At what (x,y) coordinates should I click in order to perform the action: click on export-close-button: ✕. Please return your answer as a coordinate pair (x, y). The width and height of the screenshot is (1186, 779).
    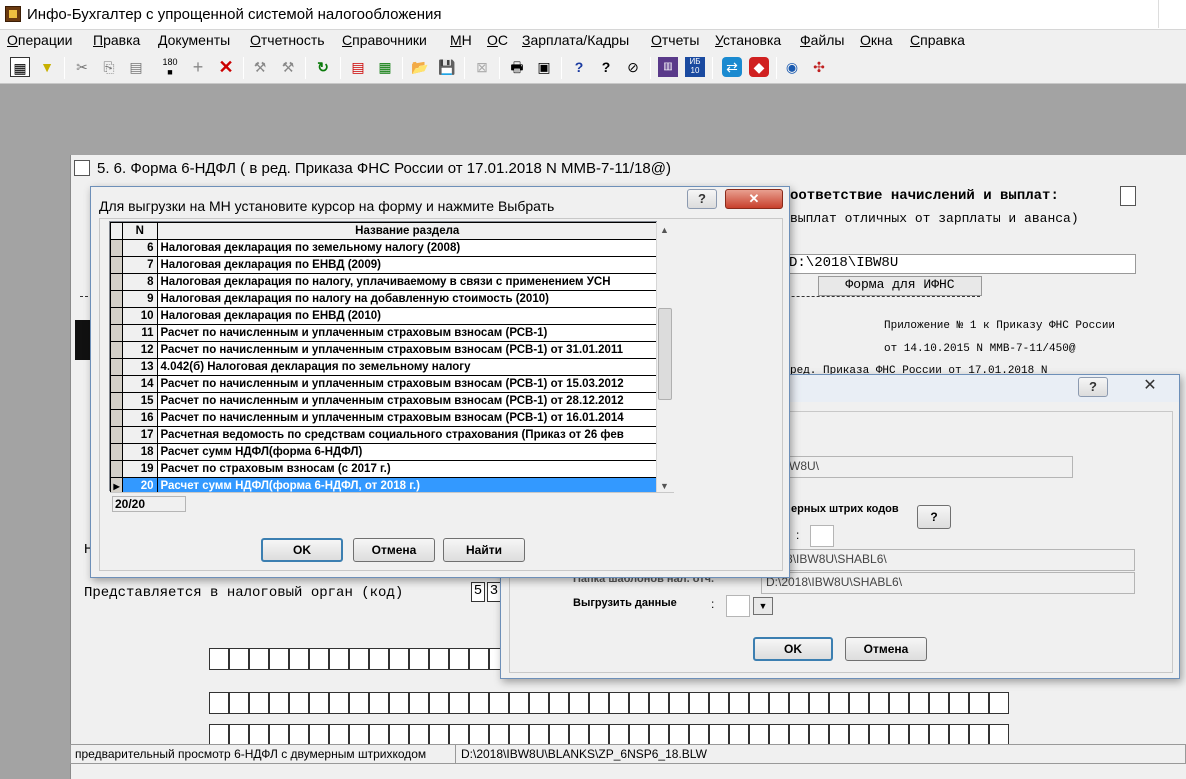
    Looking at the image, I should click on (1150, 387).